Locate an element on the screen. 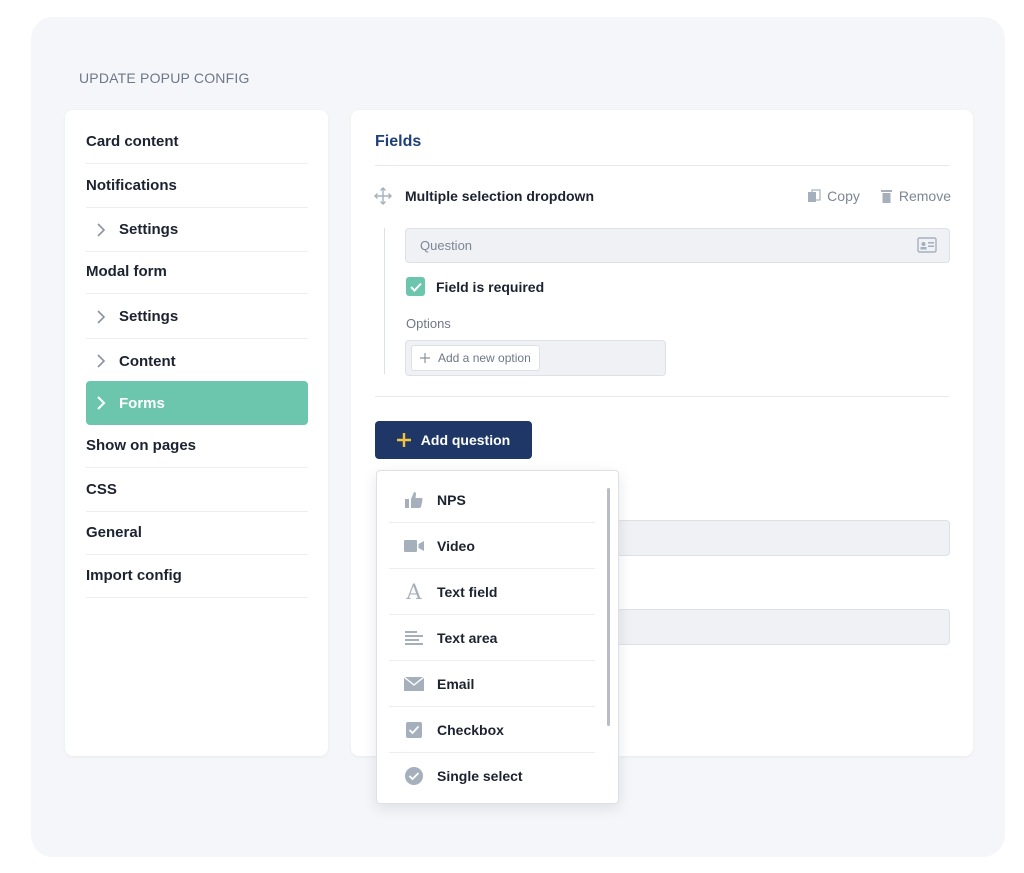 Image resolution: width=1024 pixels, height=873 pixels. question-input is located at coordinates (677, 245).